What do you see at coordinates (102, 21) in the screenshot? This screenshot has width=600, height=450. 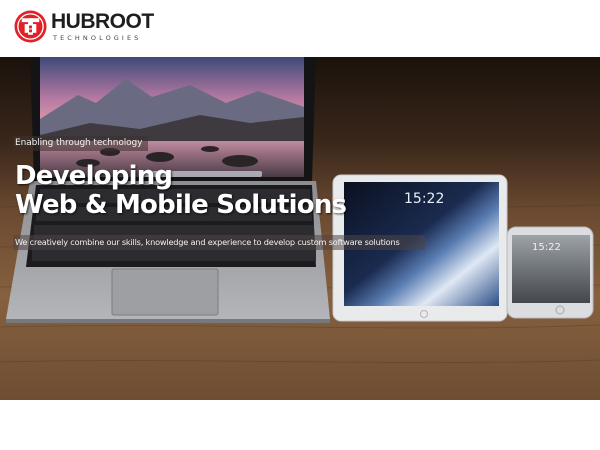 I see `brand-name: HUBROOT` at bounding box center [102, 21].